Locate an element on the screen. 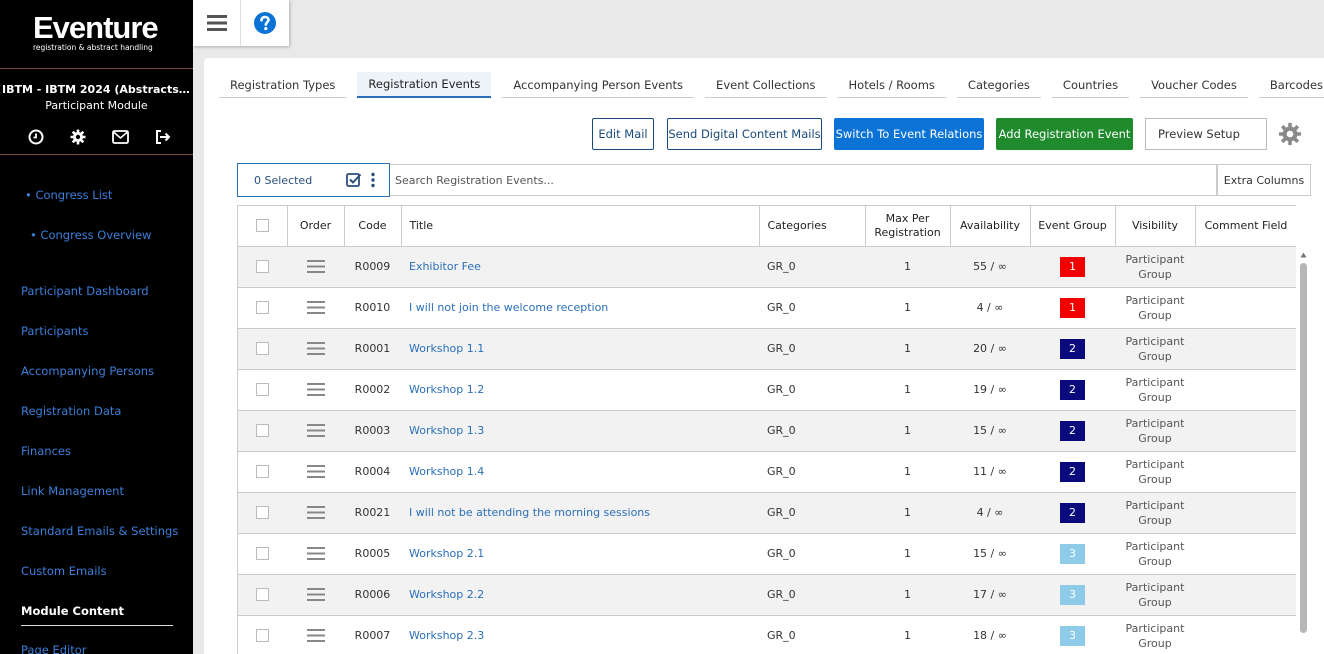 This screenshot has width=1324, height=654. tab-accompanying-person-events: Accompanying Person Events is located at coordinates (598, 85).